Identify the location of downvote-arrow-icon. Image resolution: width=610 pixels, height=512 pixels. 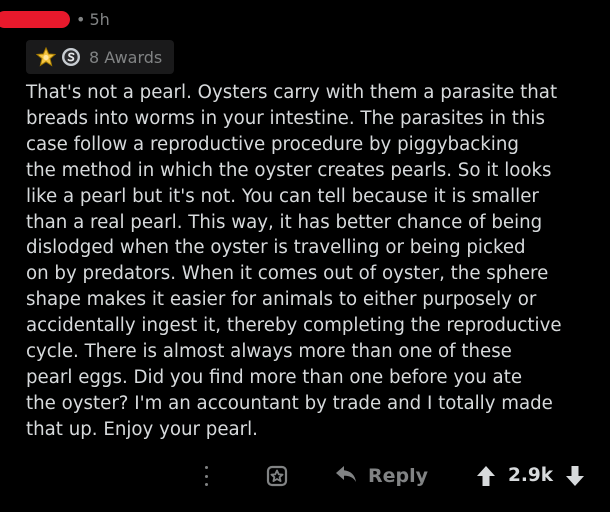
(575, 476).